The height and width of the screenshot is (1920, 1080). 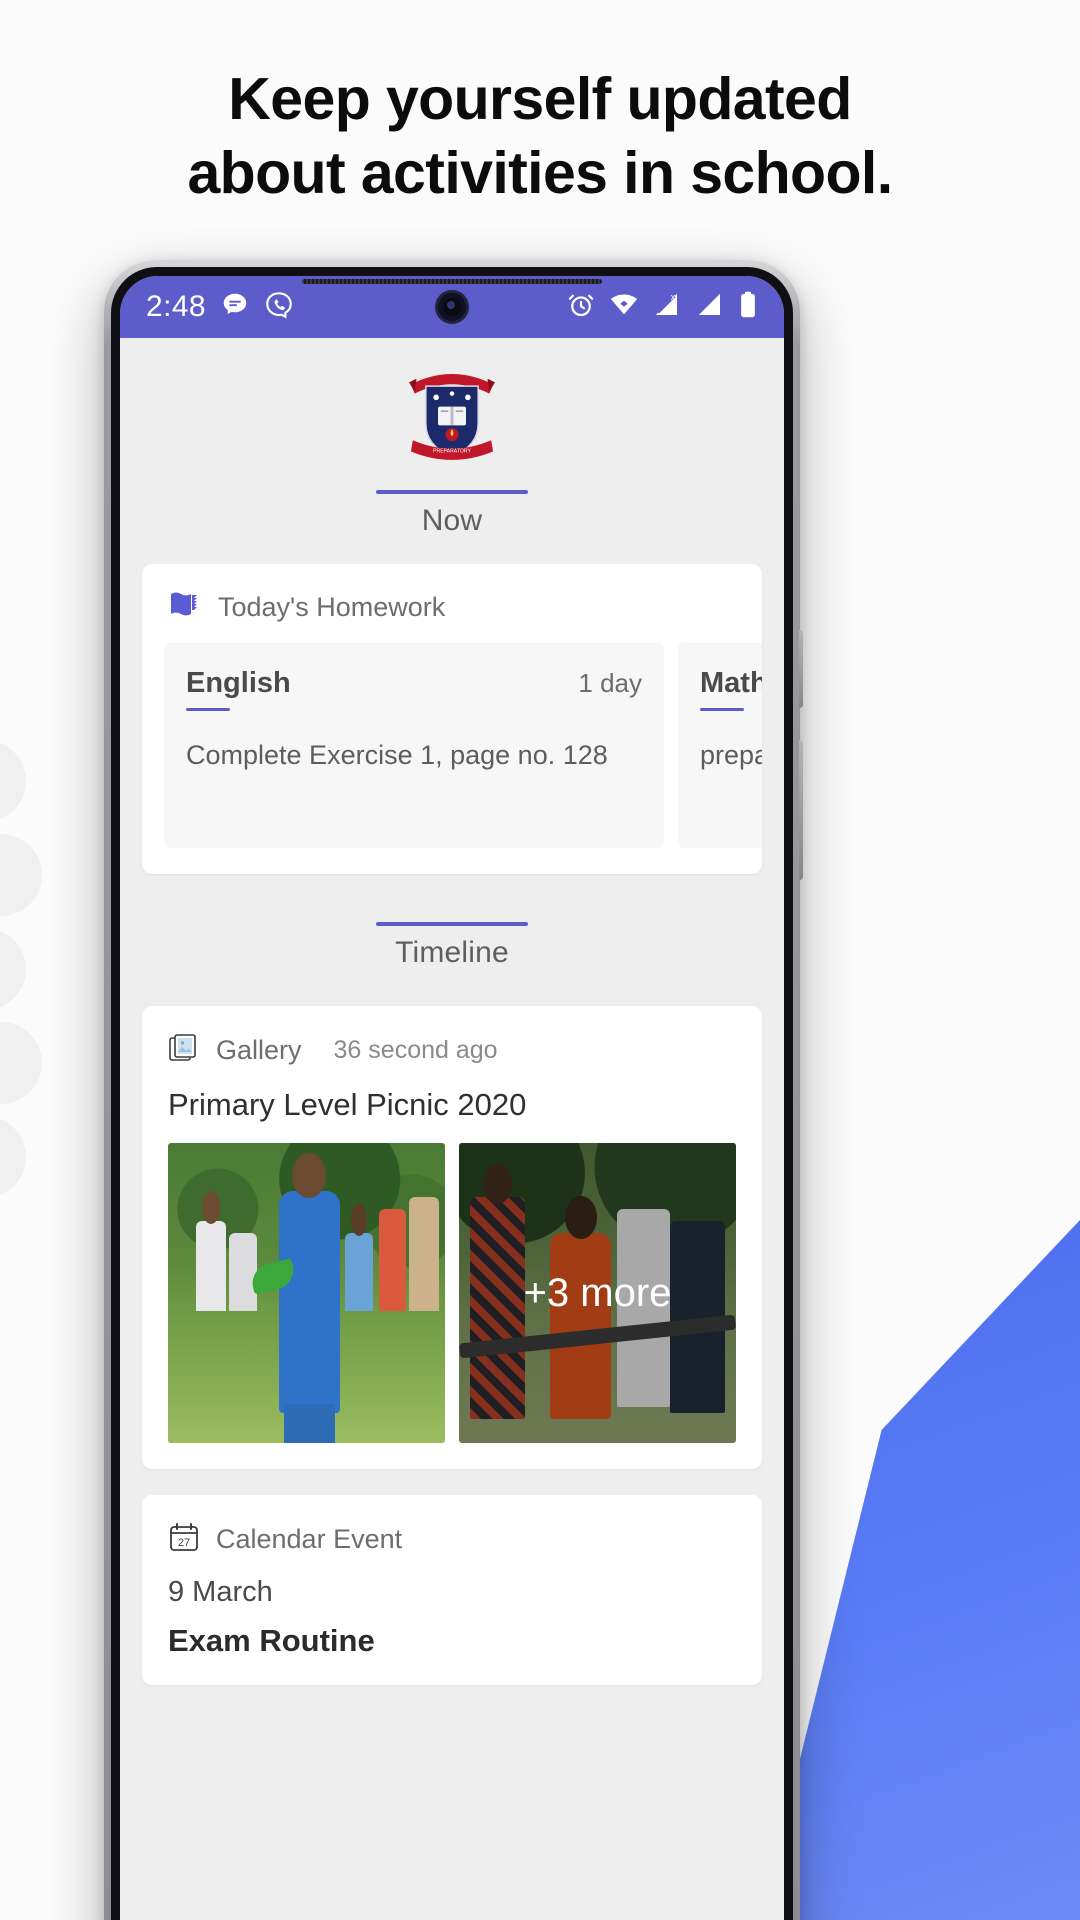 I want to click on status-bar-clock: 2:48, so click(x=176, y=306).